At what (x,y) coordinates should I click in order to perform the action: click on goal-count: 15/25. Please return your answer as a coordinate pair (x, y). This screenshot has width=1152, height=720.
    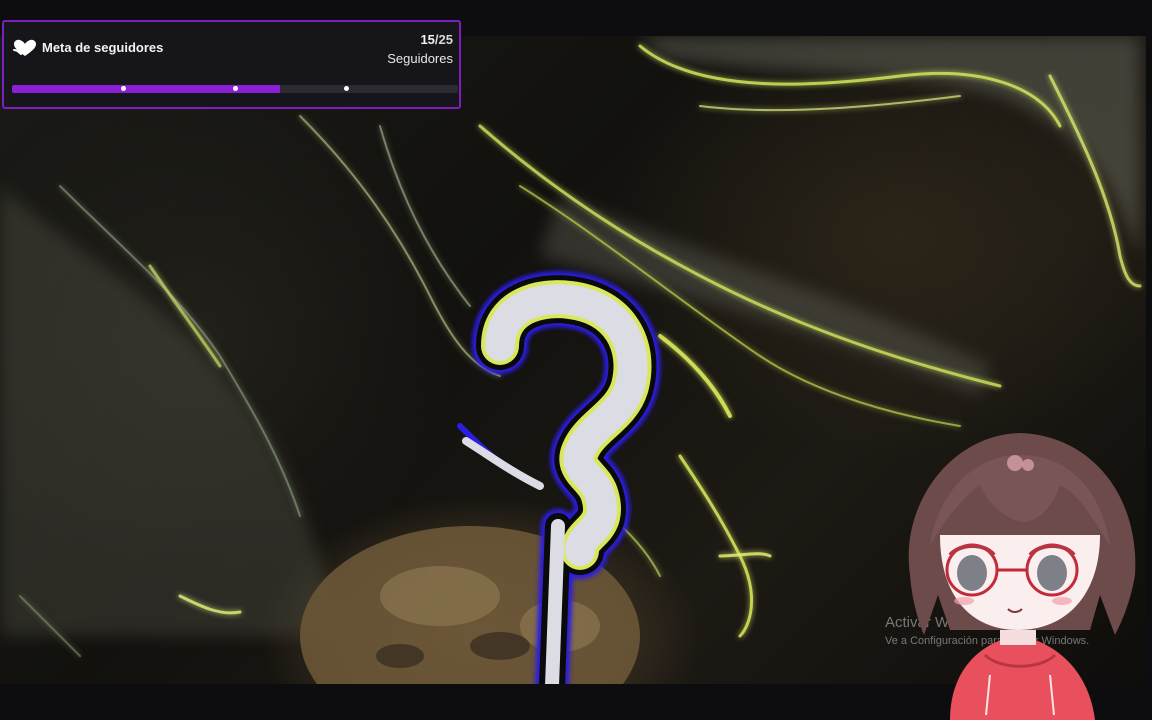
    Looking at the image, I should click on (436, 39).